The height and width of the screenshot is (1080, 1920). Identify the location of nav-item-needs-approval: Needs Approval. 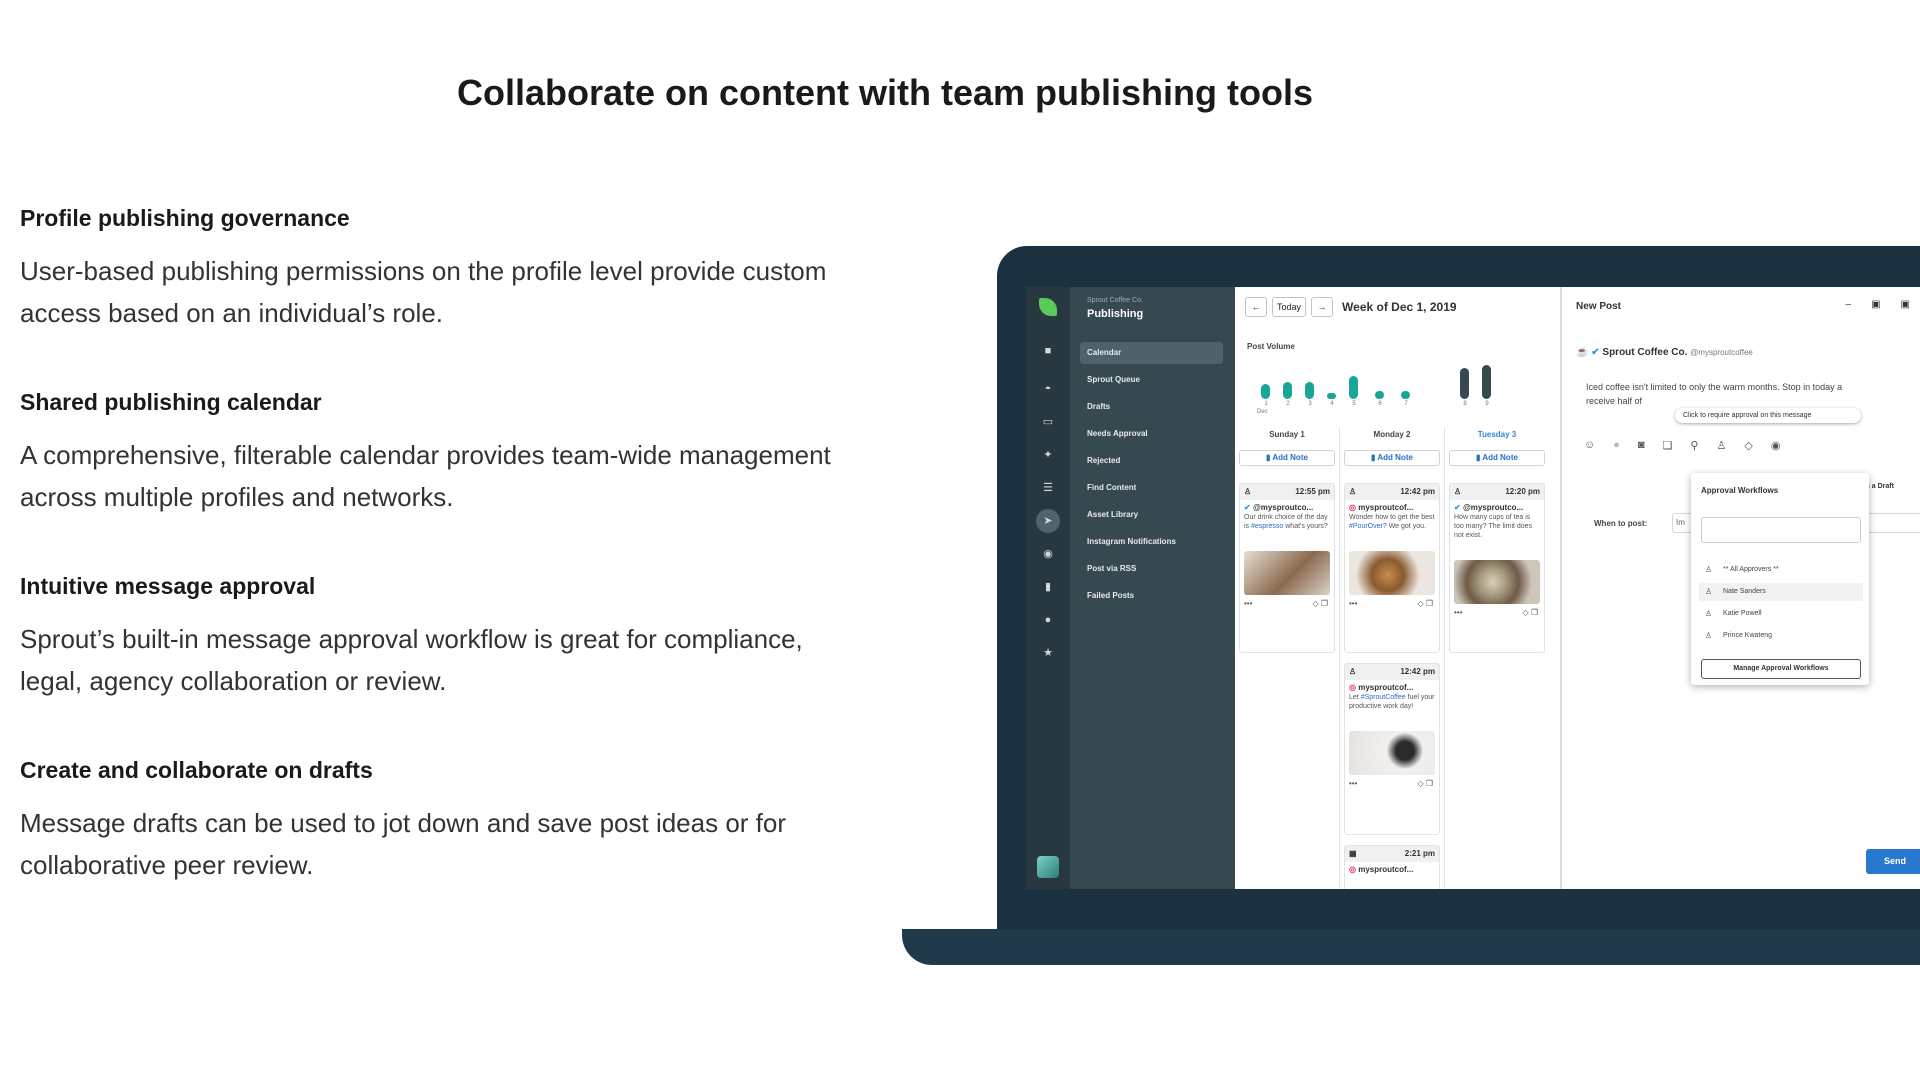
(1151, 434).